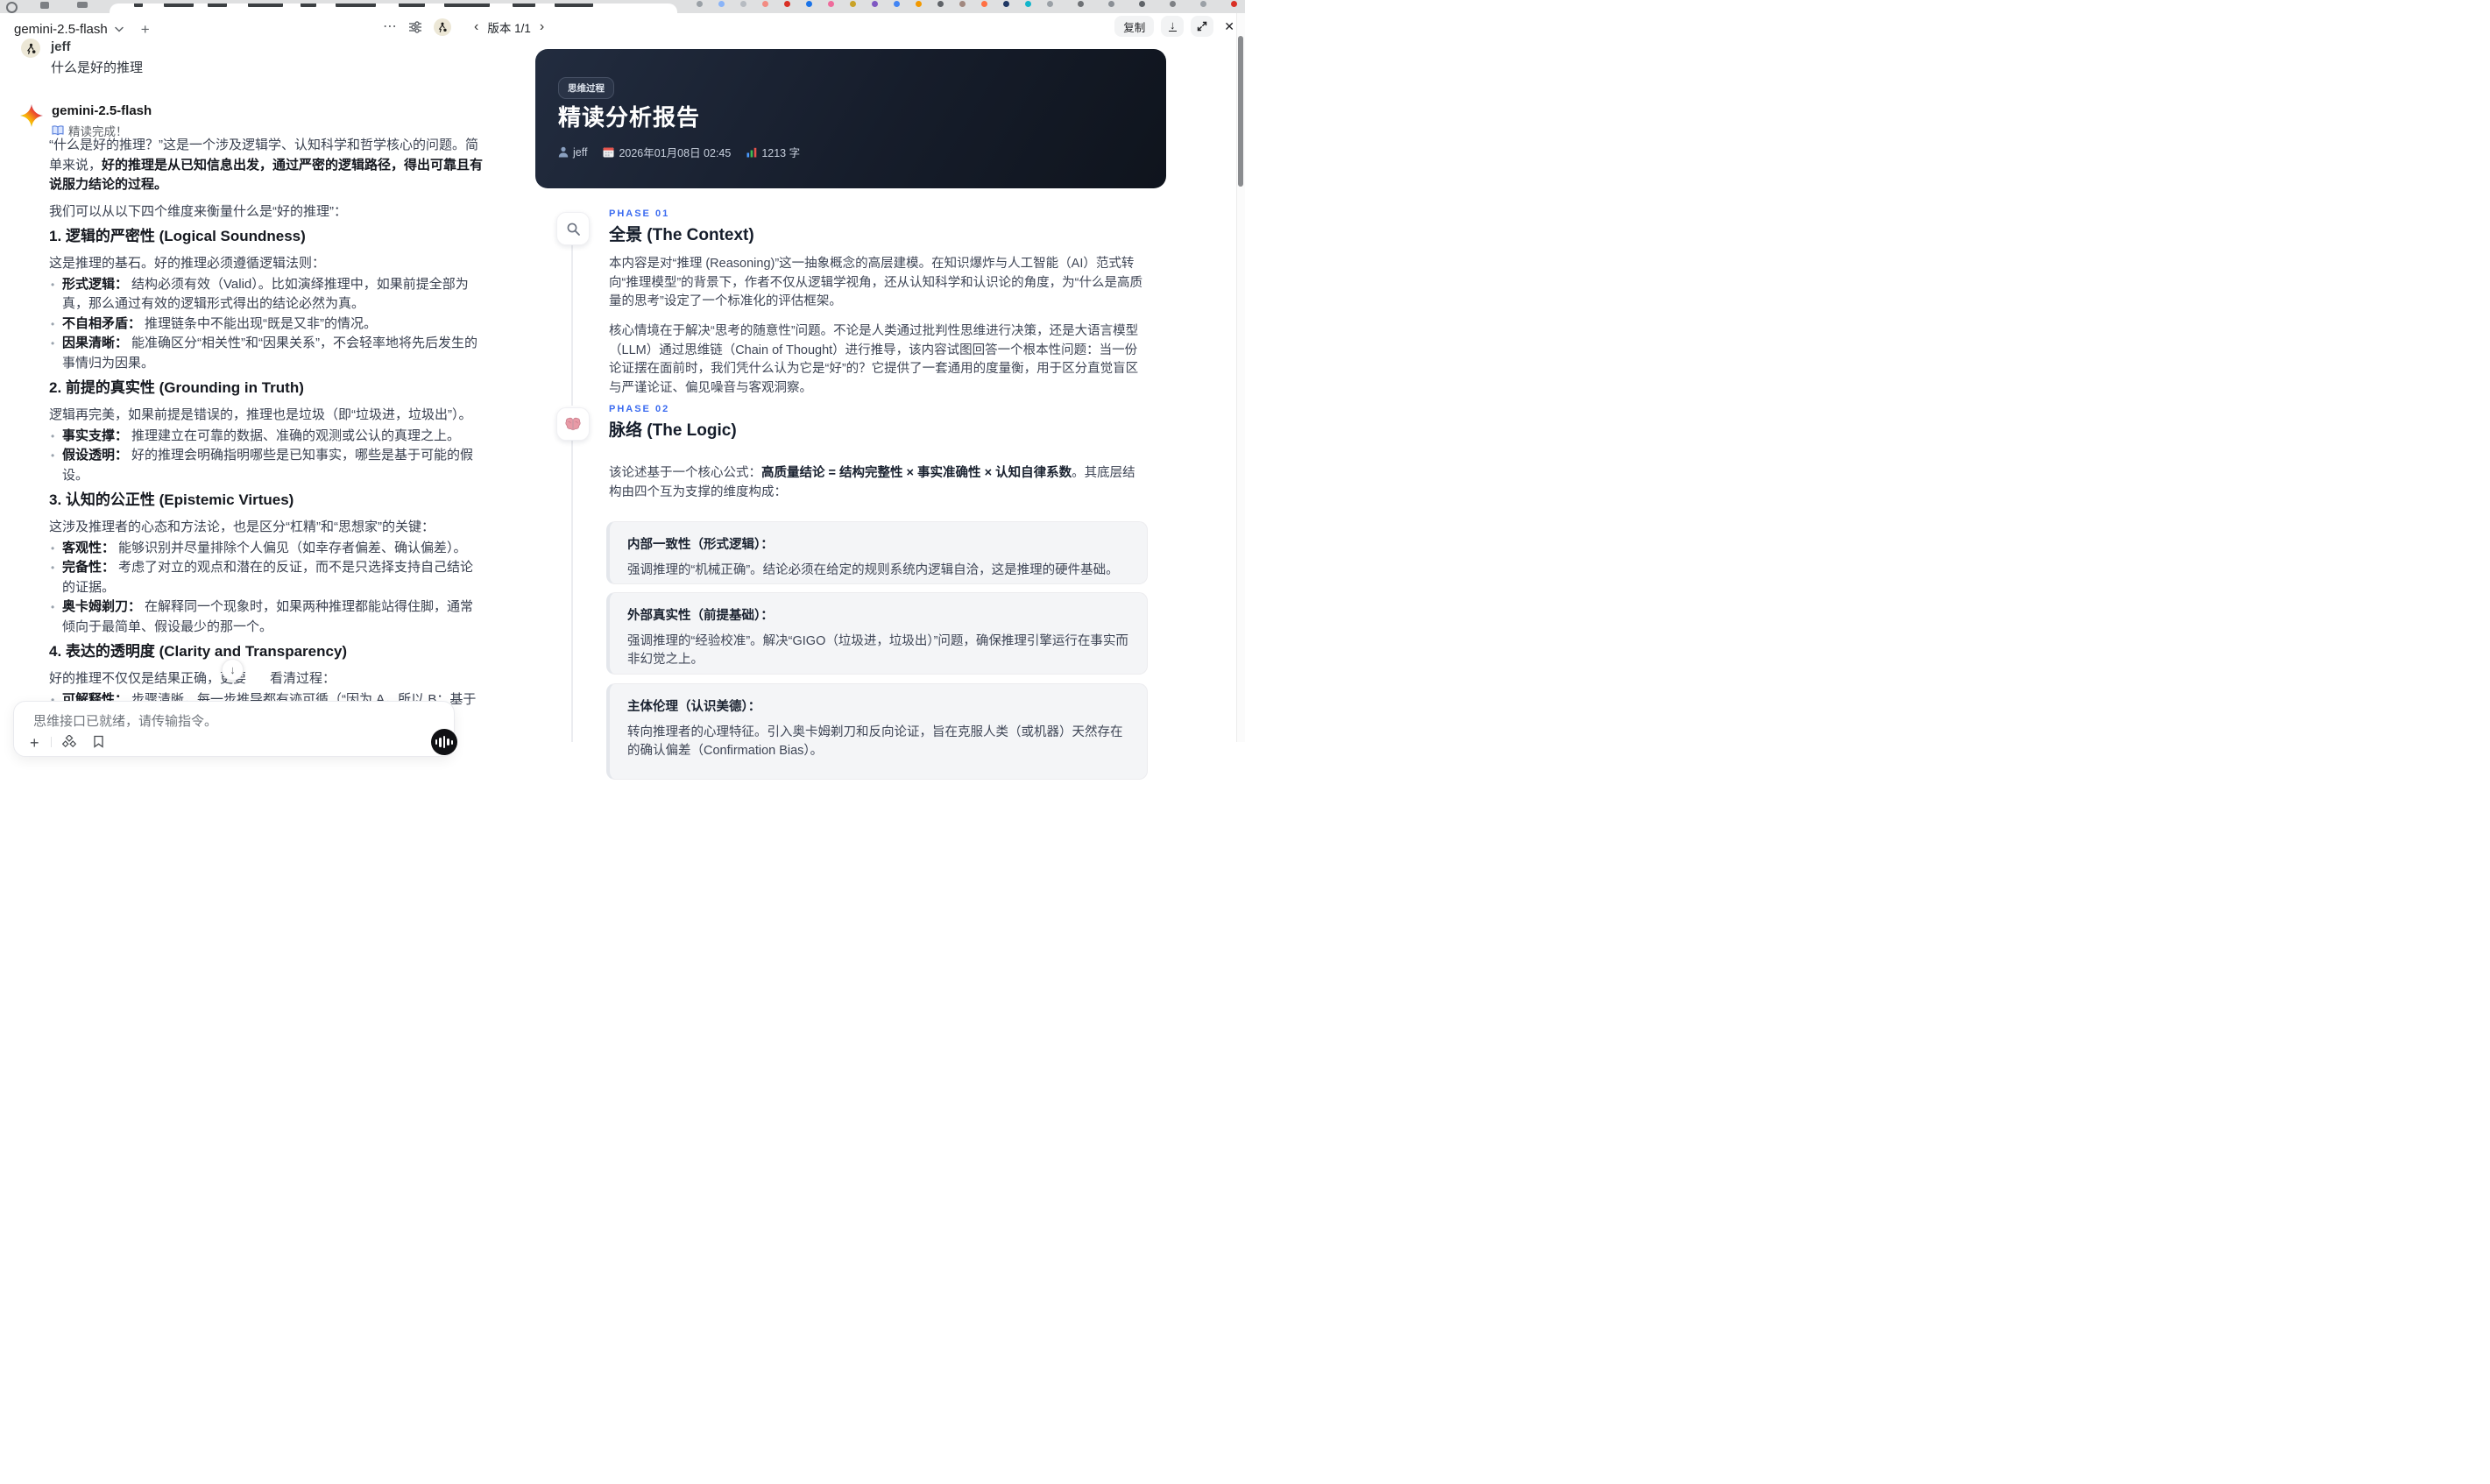 The width and height of the screenshot is (2490, 1484). I want to click on version-label: 版本 1/1, so click(509, 29).